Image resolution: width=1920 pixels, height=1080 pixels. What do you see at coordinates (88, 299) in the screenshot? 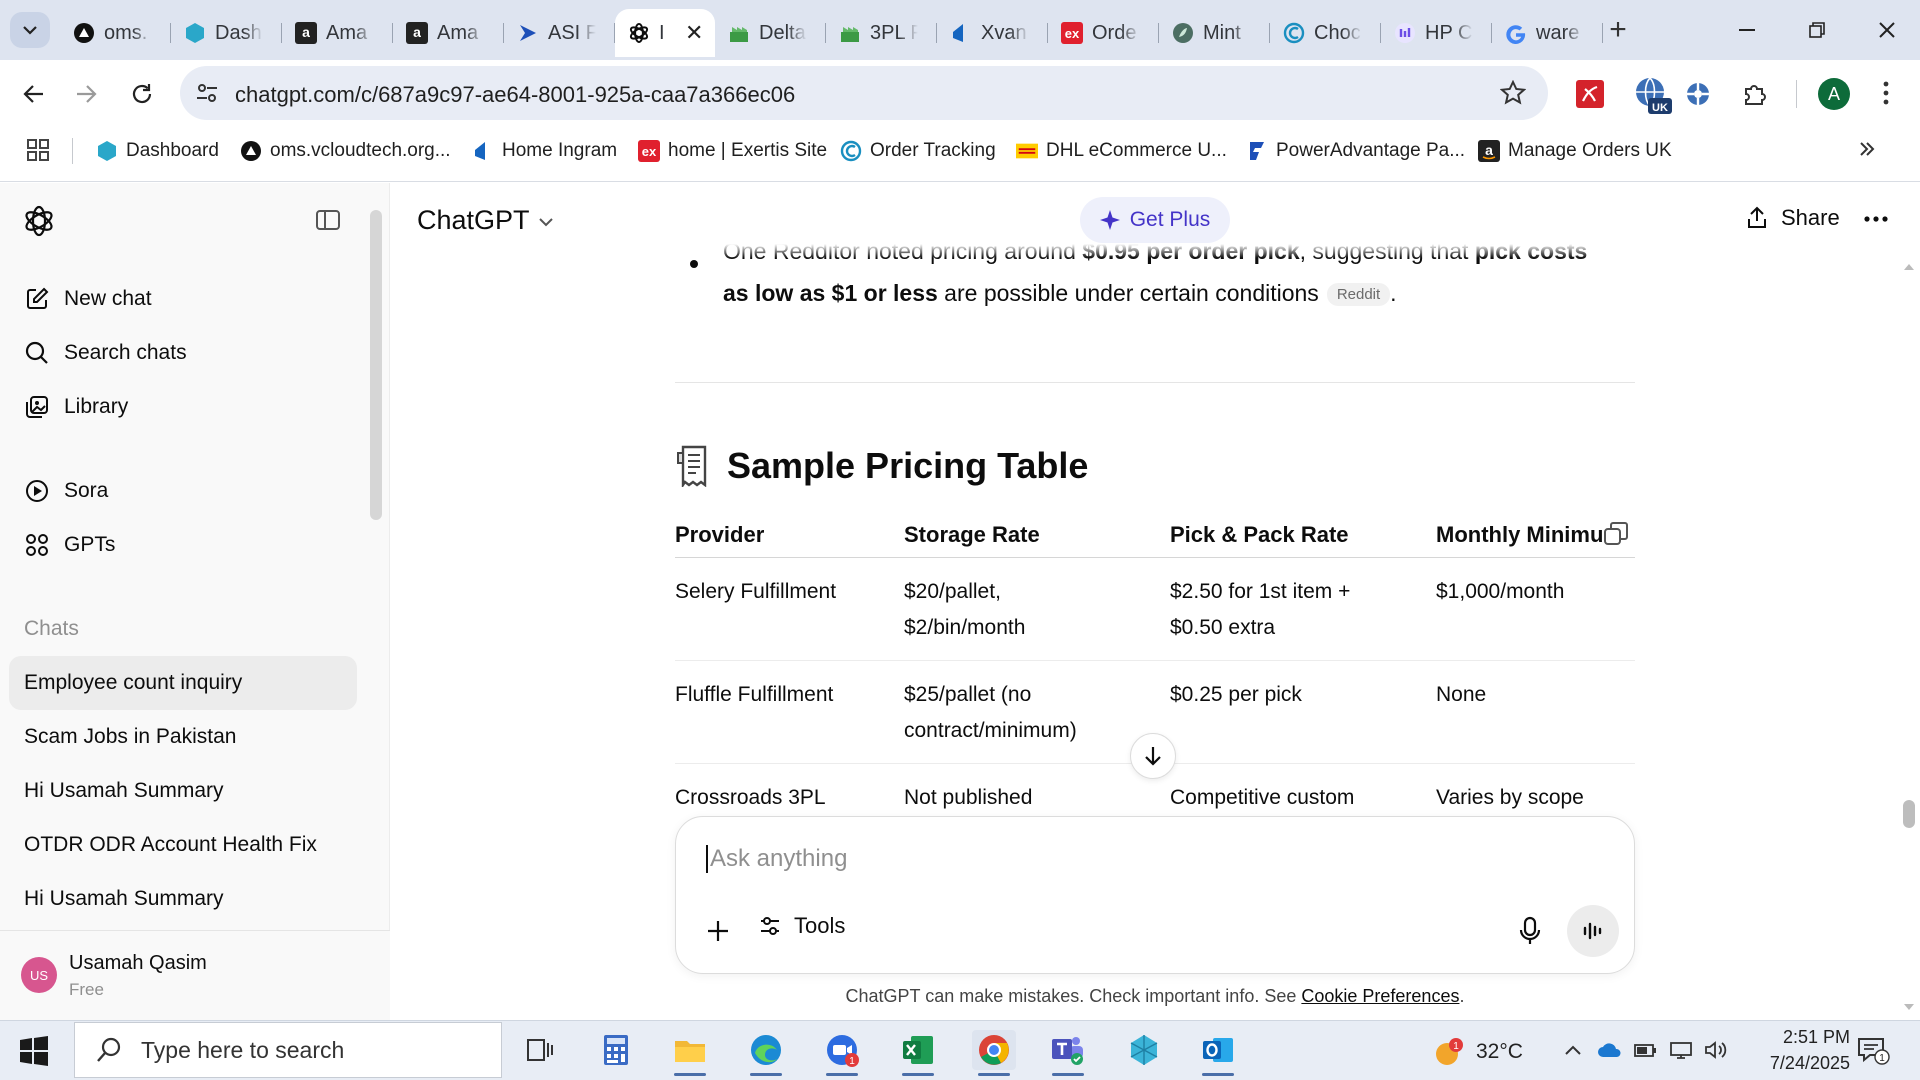
I see `new-chat-button: New chat` at bounding box center [88, 299].